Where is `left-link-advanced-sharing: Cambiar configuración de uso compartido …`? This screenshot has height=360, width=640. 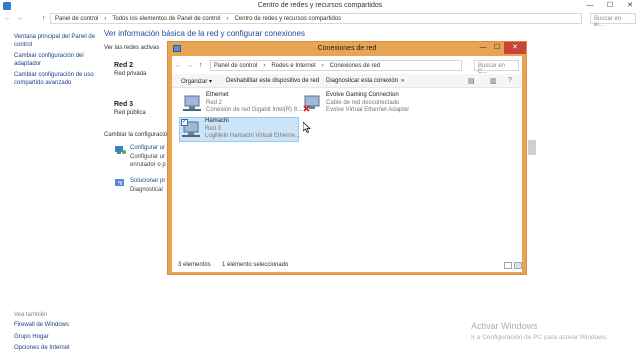
left-link-advanced-sharing: Cambiar configuración de uso compartido … is located at coordinates (59, 79).